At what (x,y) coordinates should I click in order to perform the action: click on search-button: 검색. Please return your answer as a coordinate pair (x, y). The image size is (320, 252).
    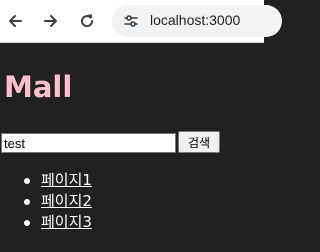
    Looking at the image, I should click on (199, 142).